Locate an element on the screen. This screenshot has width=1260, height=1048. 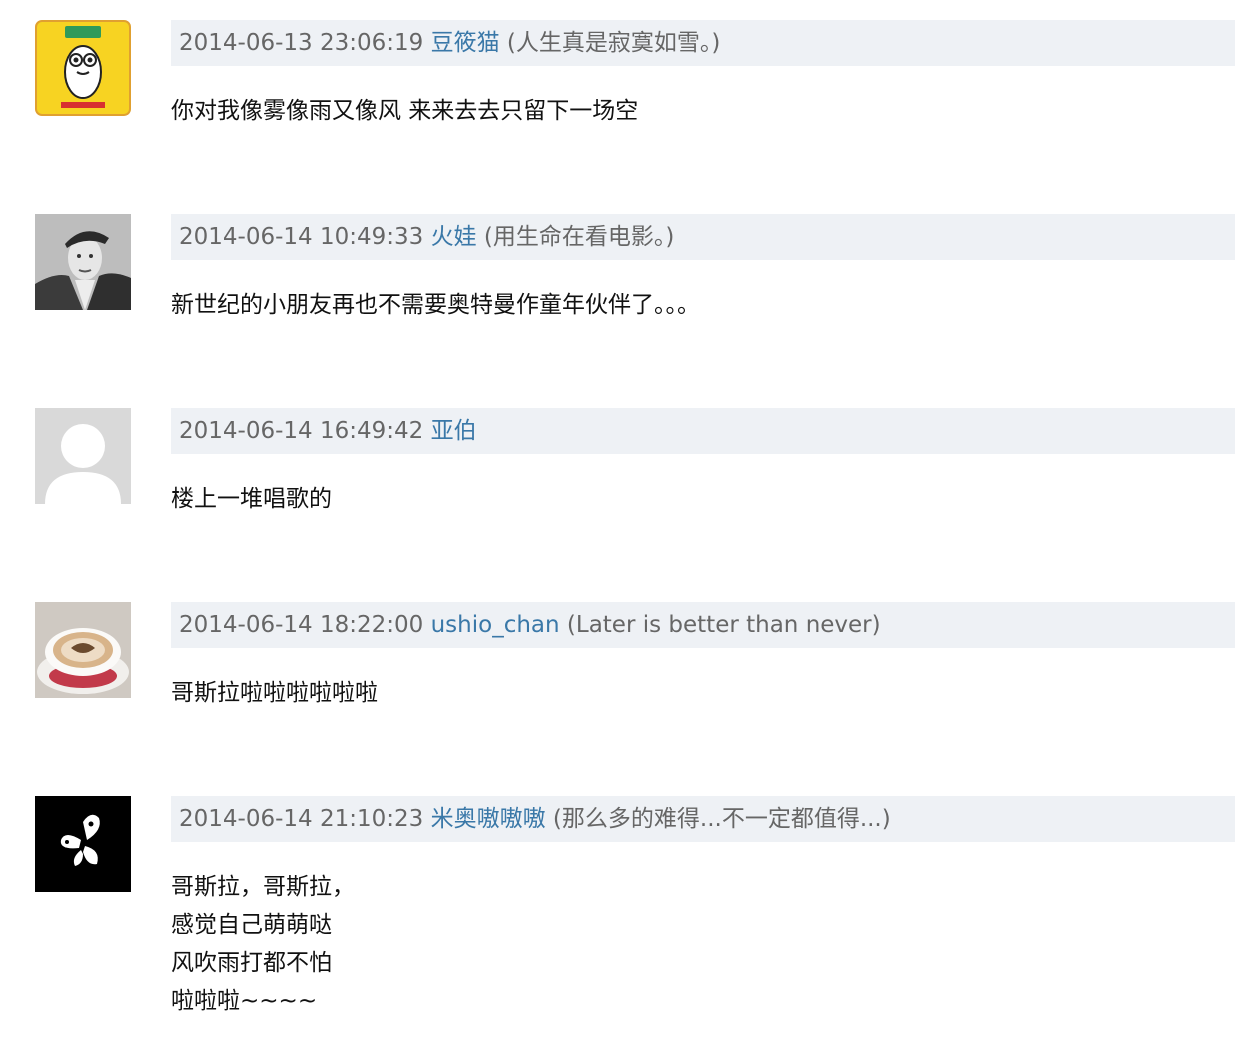
butterfly-icon is located at coordinates (83, 844).